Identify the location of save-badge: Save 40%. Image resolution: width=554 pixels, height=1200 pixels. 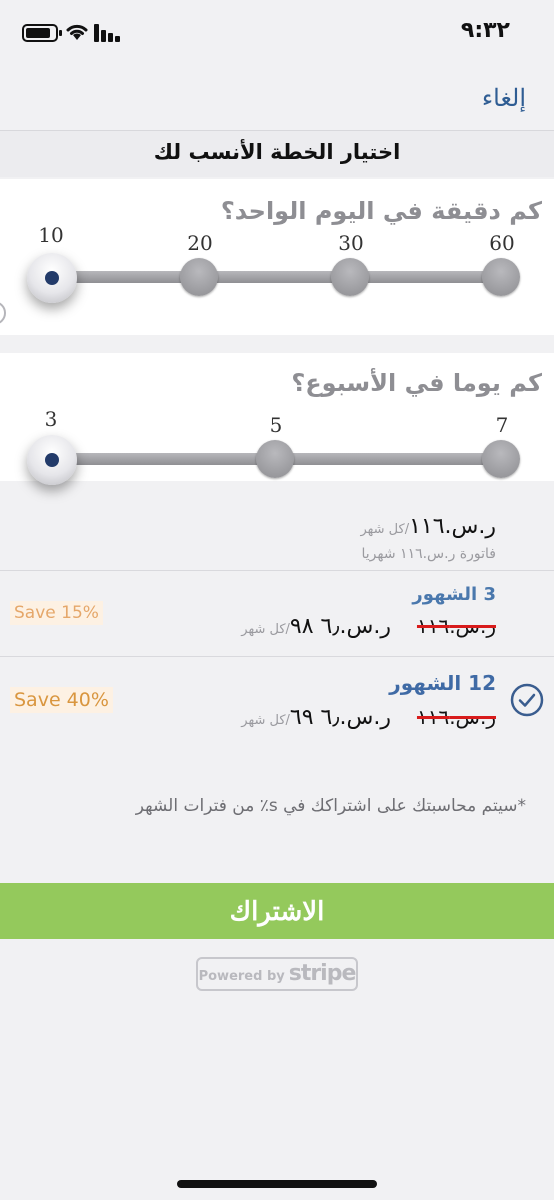
(61, 700).